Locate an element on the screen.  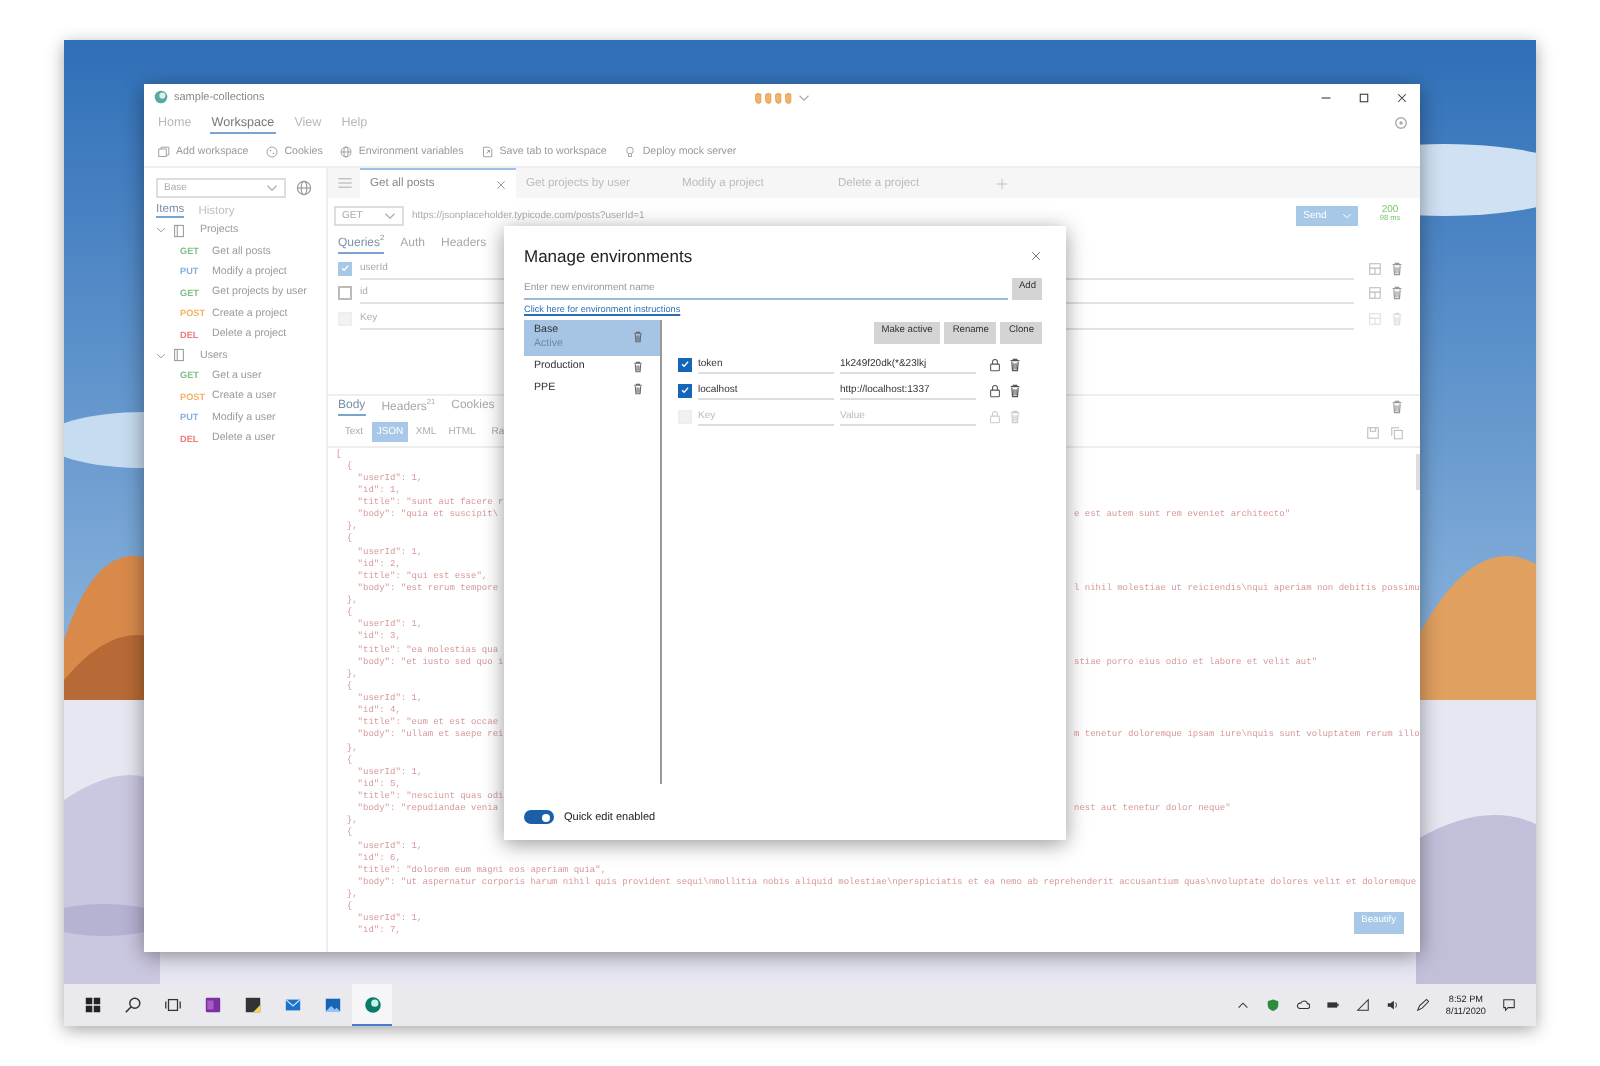
shield-icon is located at coordinates (1272, 1005).